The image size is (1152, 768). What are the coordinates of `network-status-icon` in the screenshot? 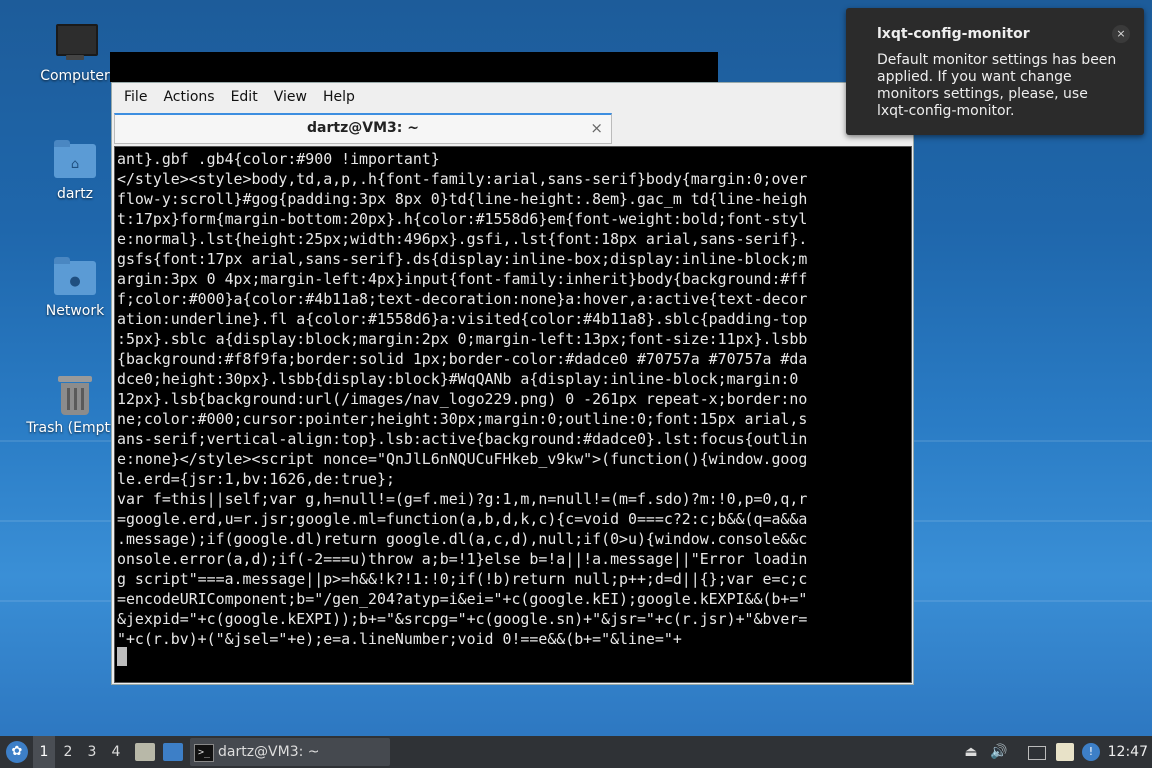 It's located at (1037, 753).